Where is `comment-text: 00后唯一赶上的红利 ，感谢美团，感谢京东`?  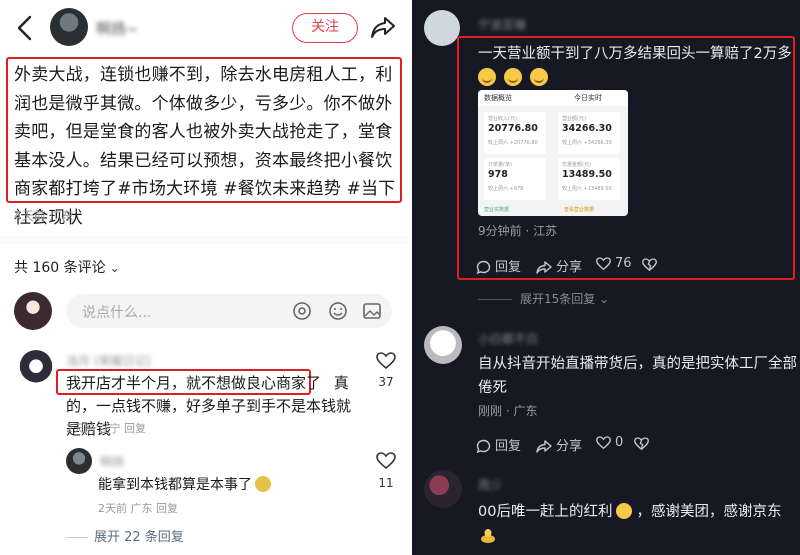
comment-text: 00后唯一赶上的红利 ，感谢美团，感谢京东 is located at coordinates (638, 510).